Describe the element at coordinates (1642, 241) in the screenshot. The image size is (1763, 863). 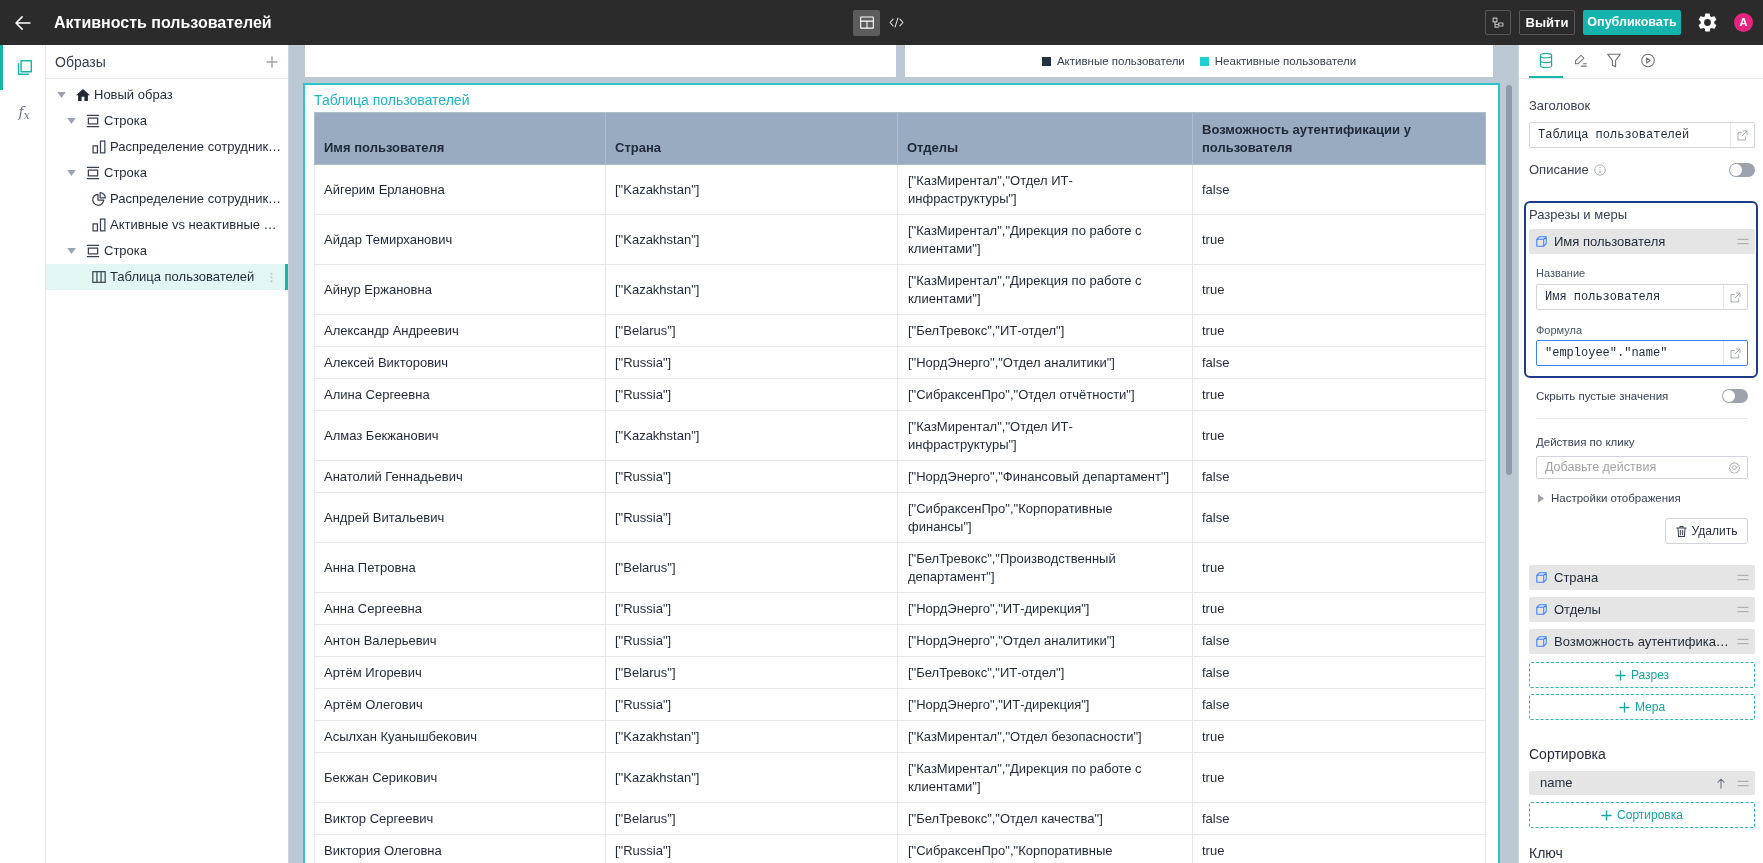
I see `dimension-item: Имя пользователя` at that location.